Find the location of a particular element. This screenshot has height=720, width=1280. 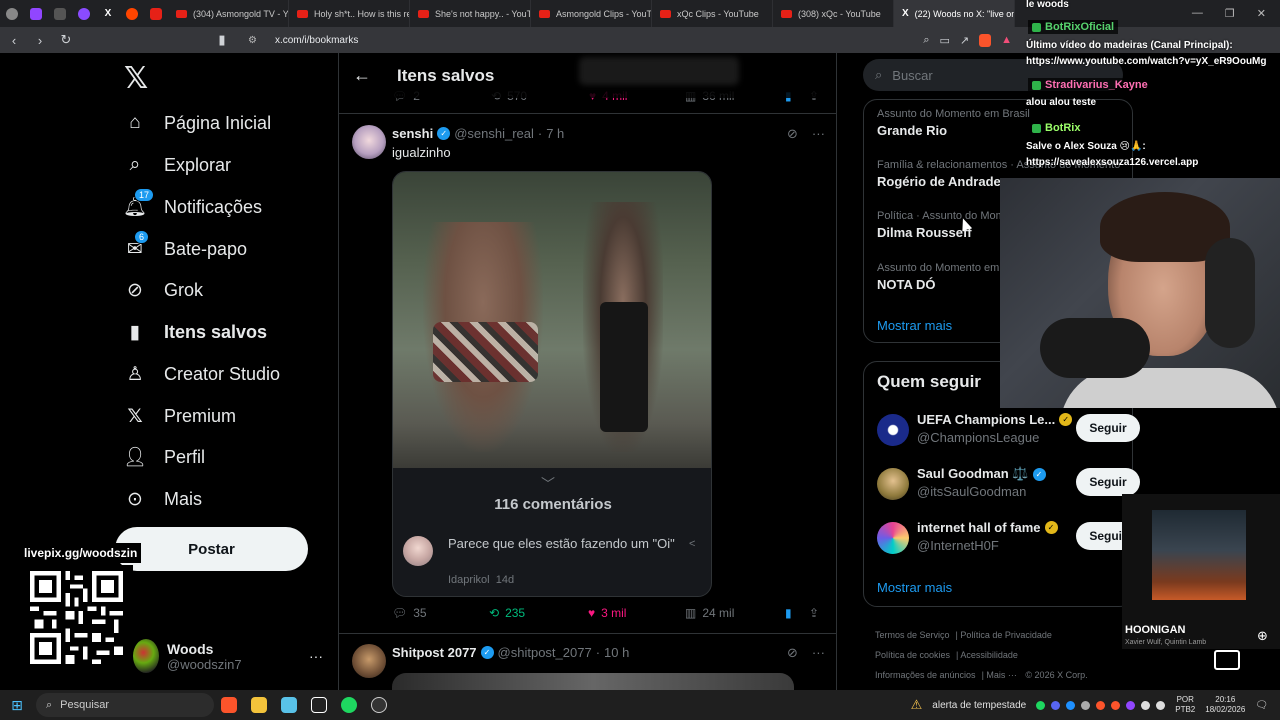

mail-icon is located at coordinates (1227, 660).